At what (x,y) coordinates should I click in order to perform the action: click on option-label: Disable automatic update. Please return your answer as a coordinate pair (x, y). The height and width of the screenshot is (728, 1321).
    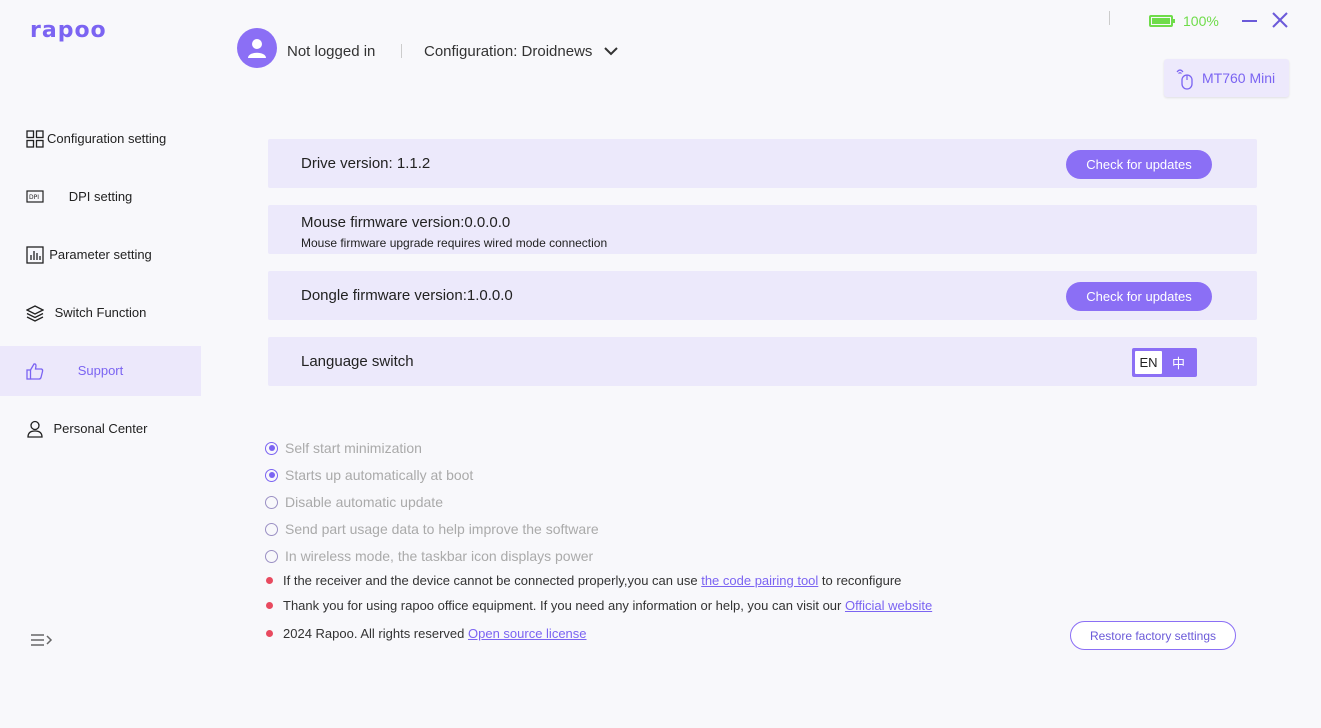
    Looking at the image, I should click on (364, 502).